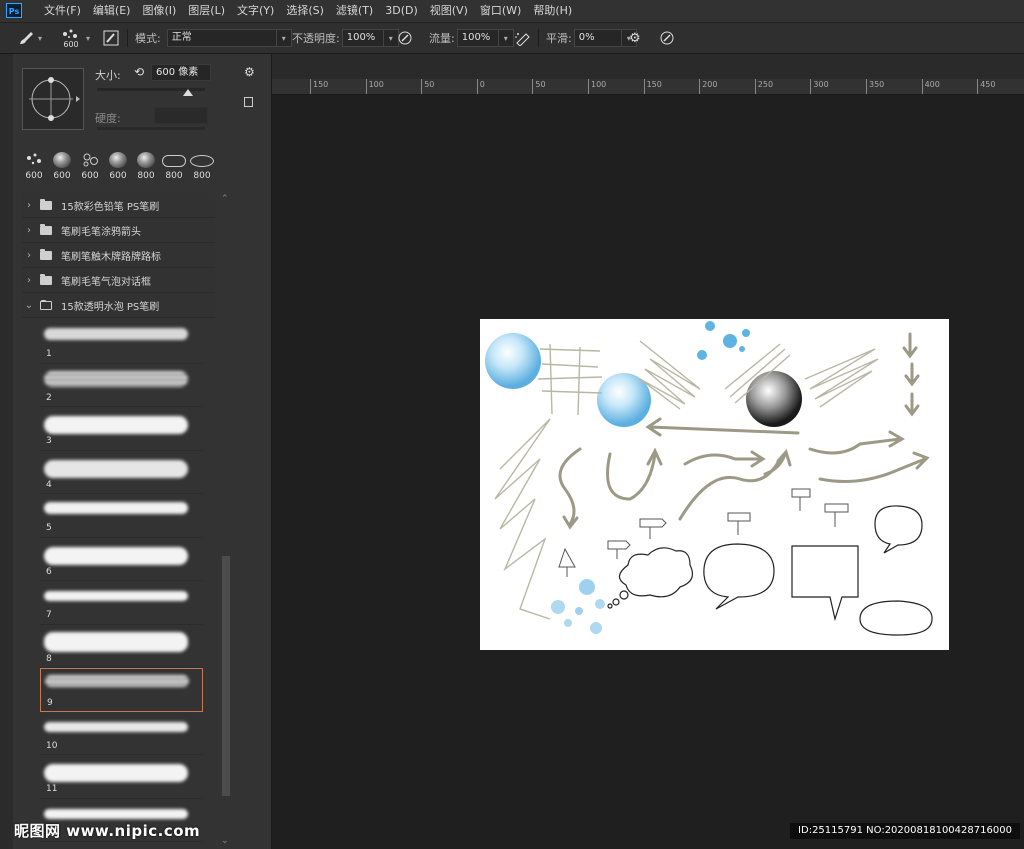 This screenshot has width=1024, height=849. I want to click on size-input: 600 像素, so click(181, 72).